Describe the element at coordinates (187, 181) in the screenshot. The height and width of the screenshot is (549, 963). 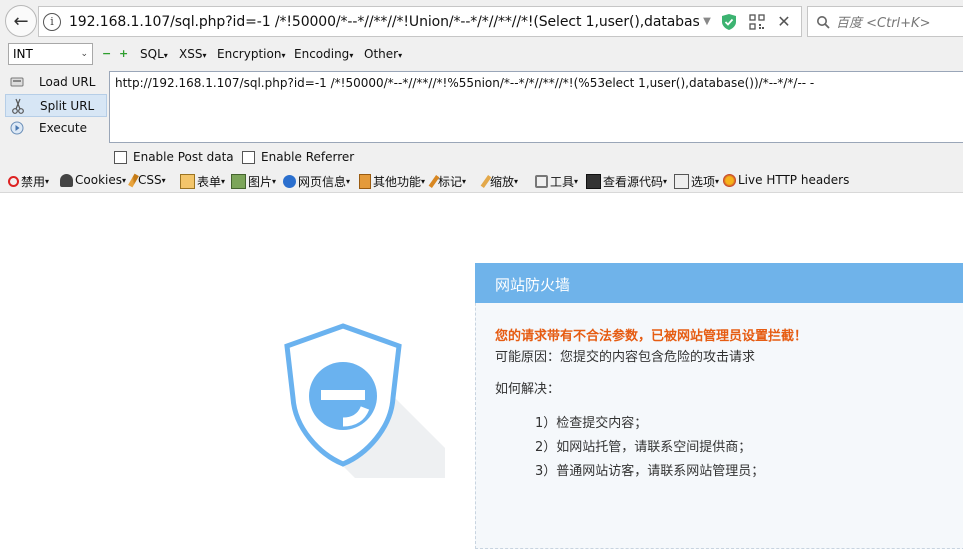
I see `form-icon` at that location.